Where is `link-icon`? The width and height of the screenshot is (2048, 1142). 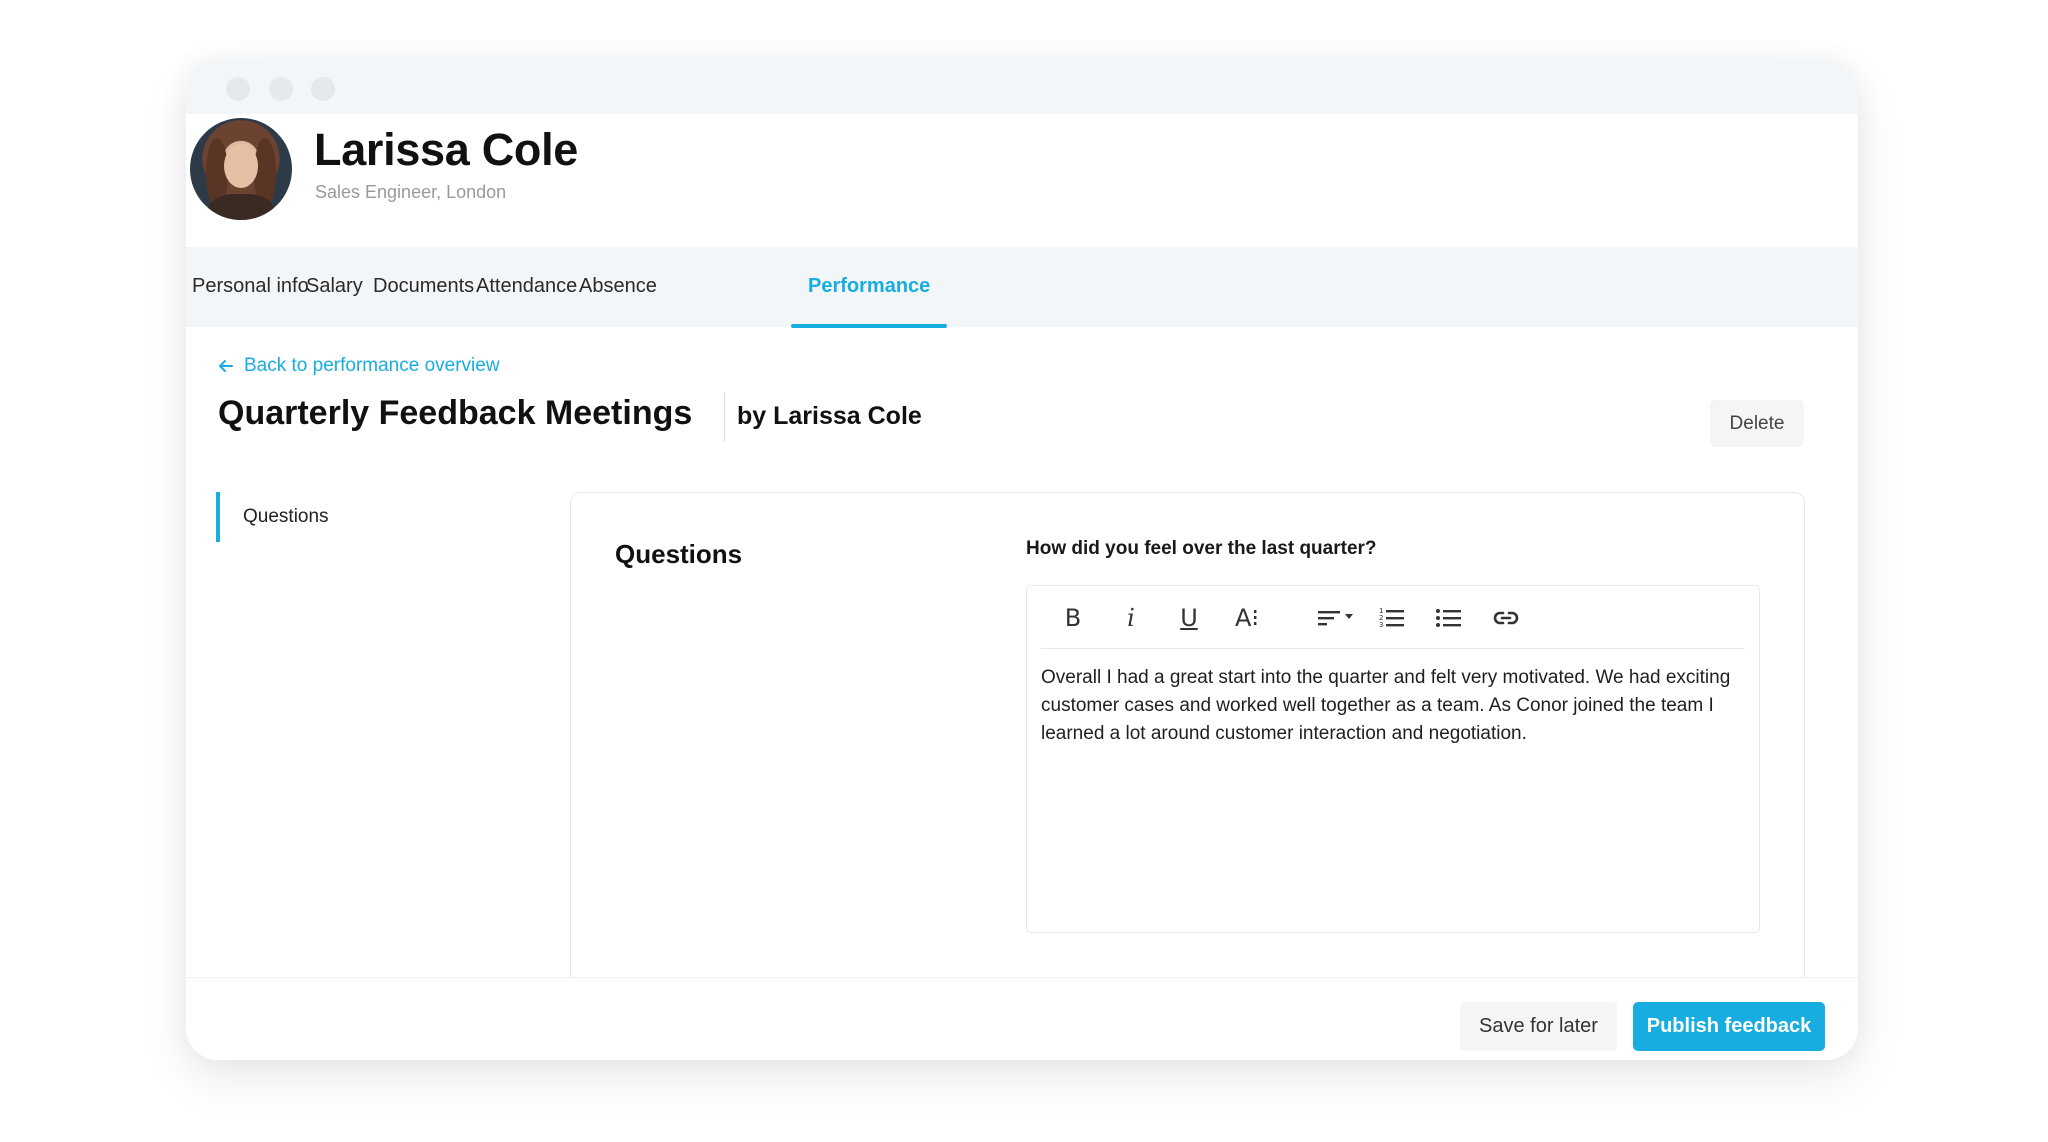 link-icon is located at coordinates (1506, 618).